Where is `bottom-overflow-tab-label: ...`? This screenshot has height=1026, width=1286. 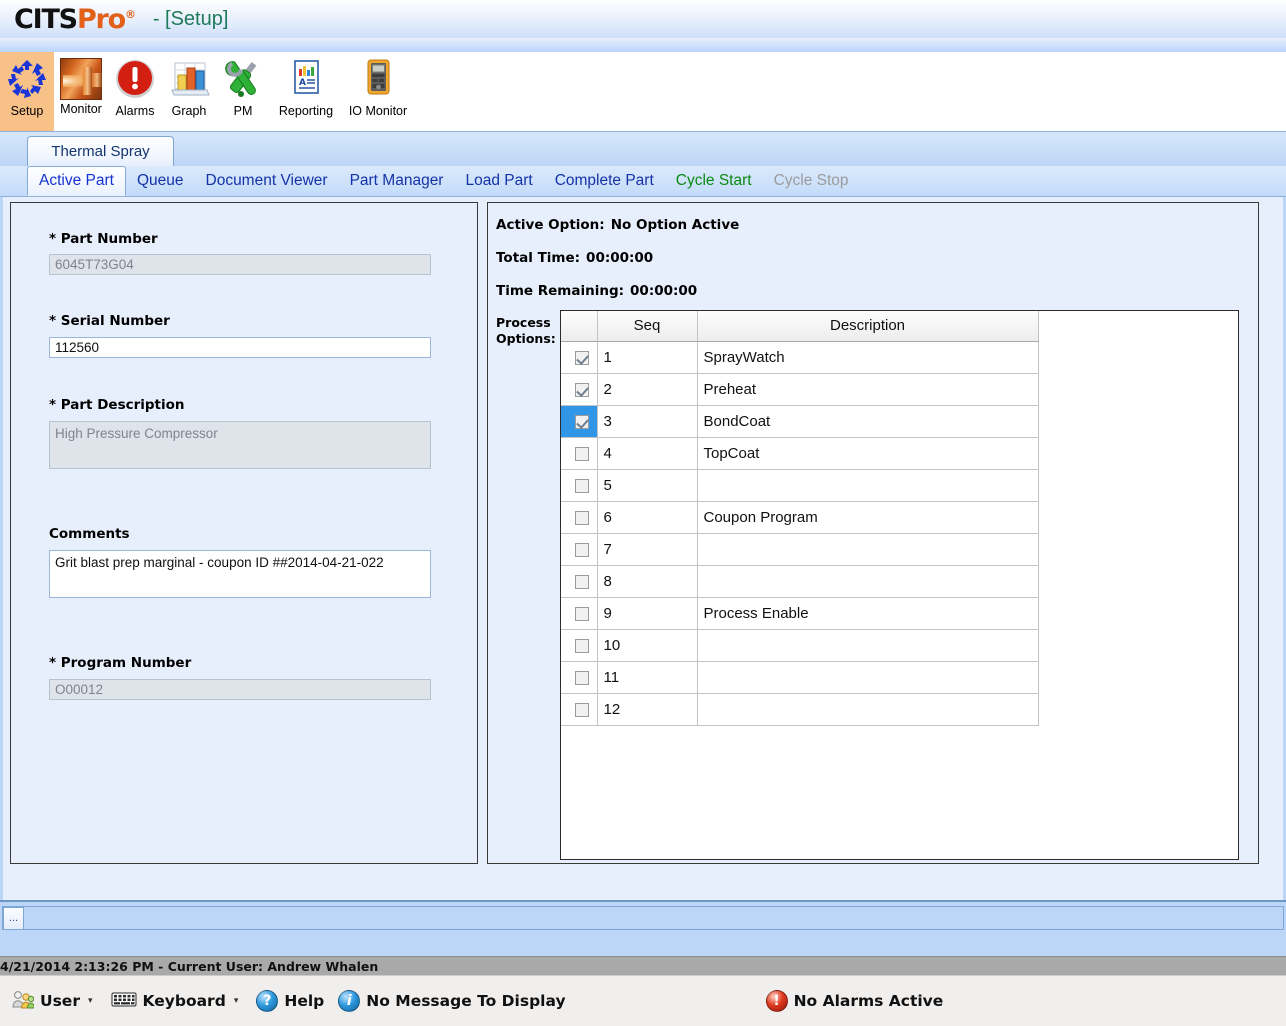 bottom-overflow-tab-label: ... is located at coordinates (13, 918).